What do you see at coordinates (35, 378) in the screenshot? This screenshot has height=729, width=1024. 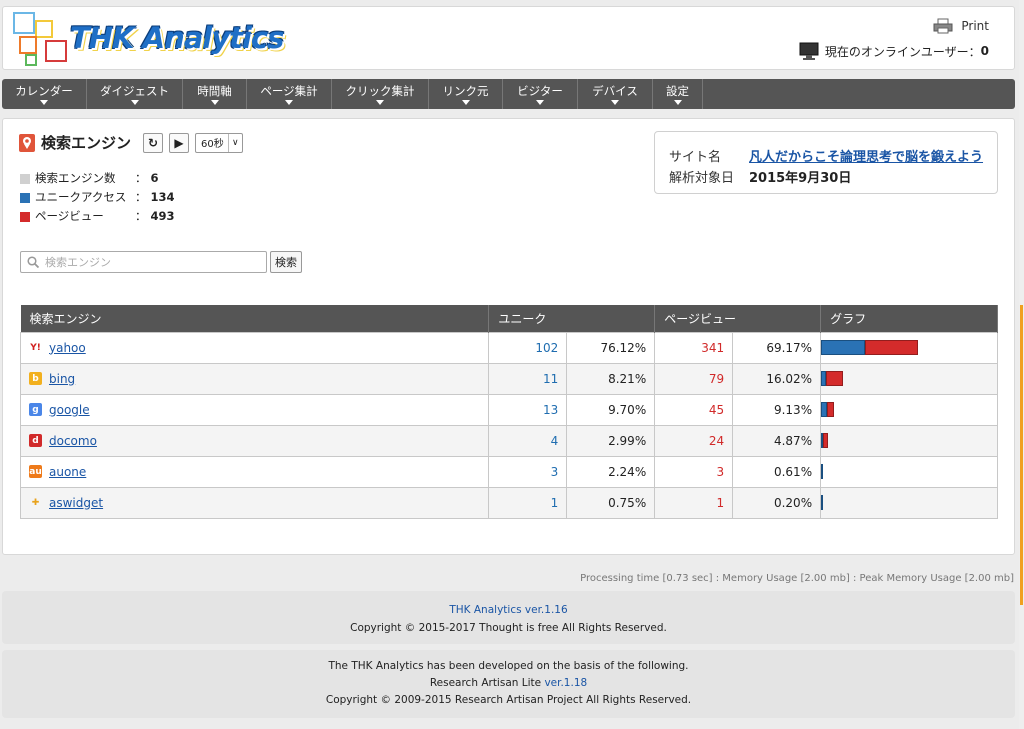 I see `bing-icon: b` at bounding box center [35, 378].